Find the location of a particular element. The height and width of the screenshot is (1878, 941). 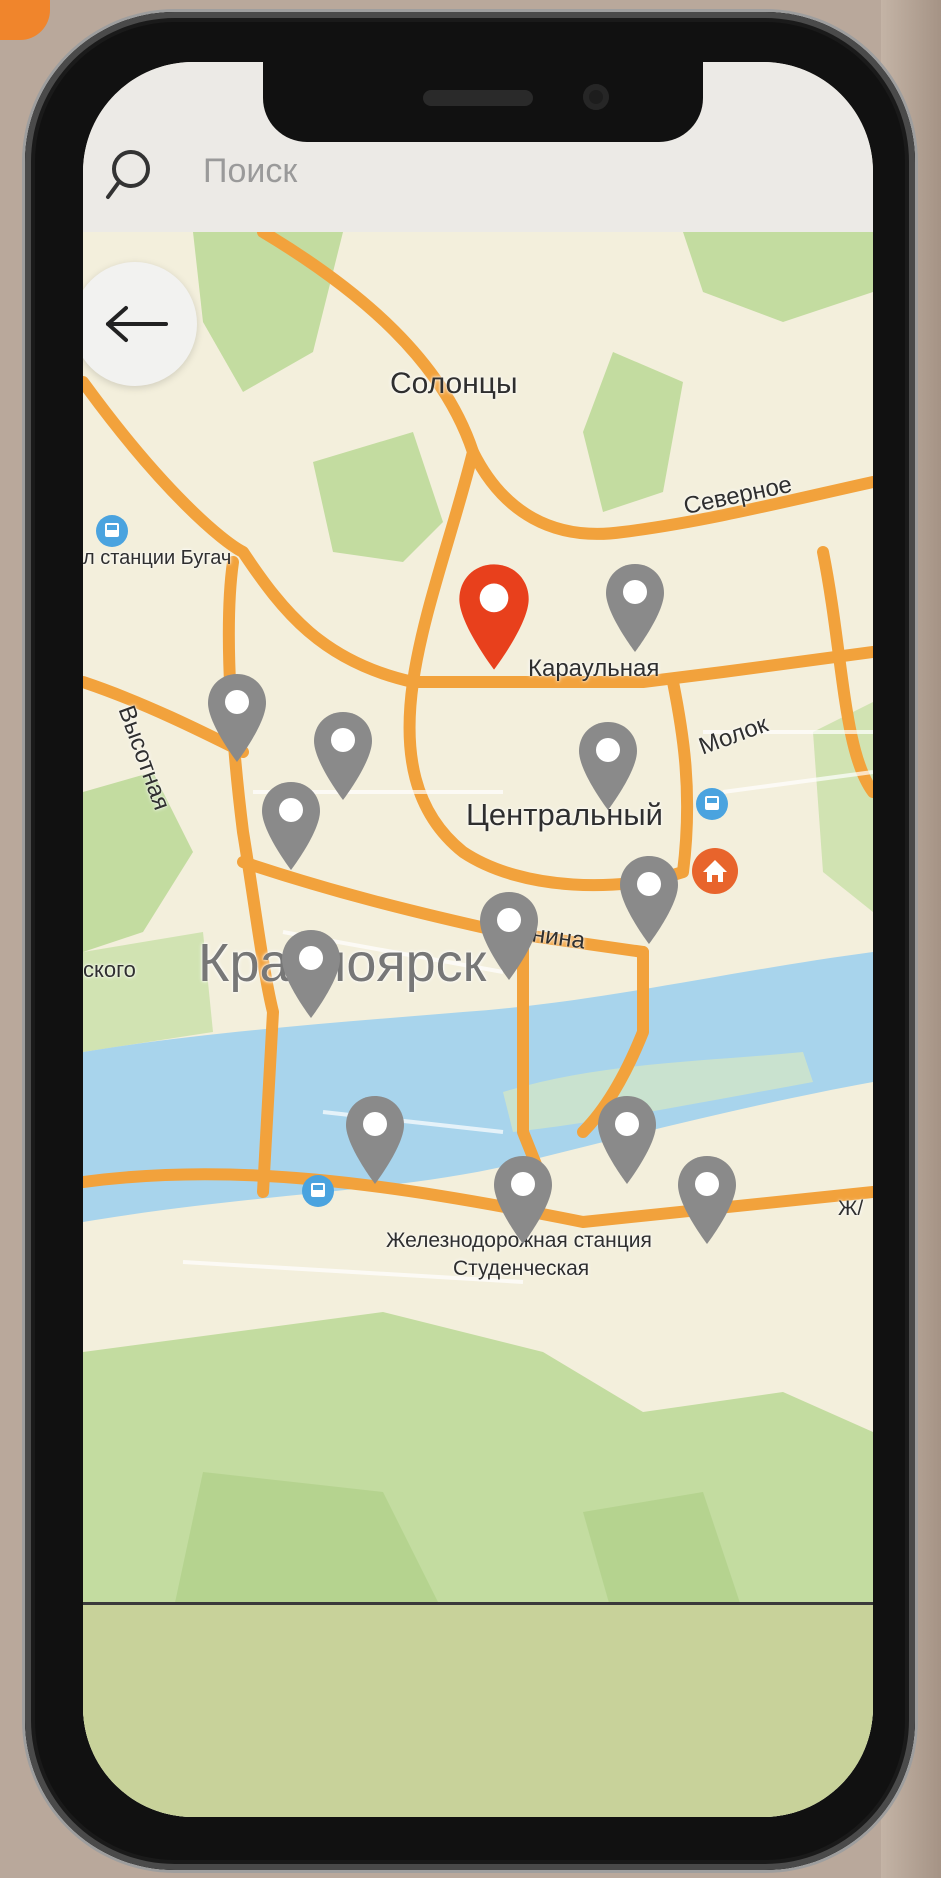

district-label-solontsy: Солонцы is located at coordinates (454, 383).